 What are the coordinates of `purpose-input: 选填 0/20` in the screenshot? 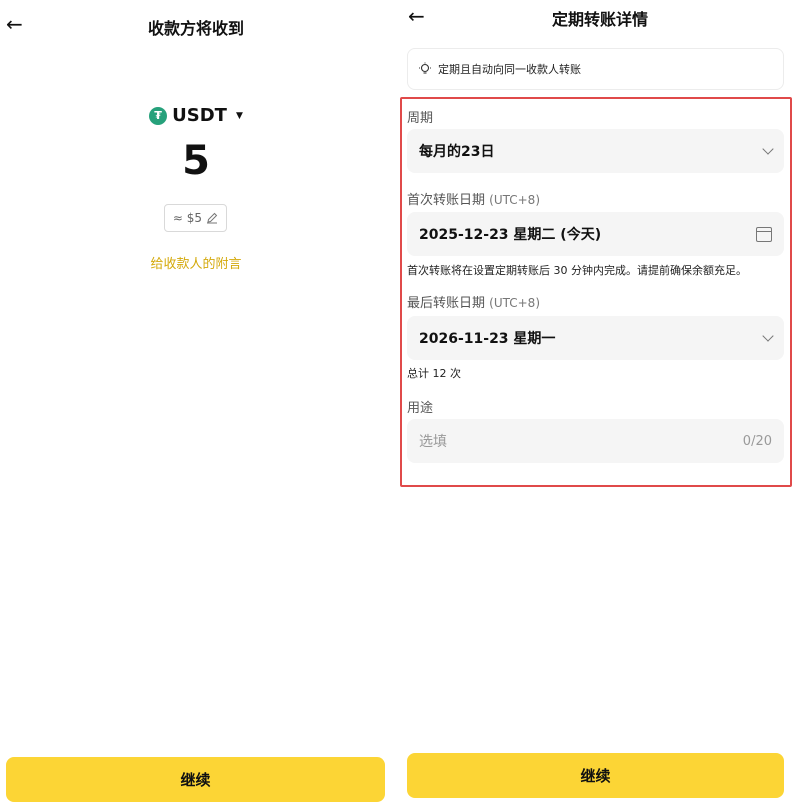 It's located at (595, 441).